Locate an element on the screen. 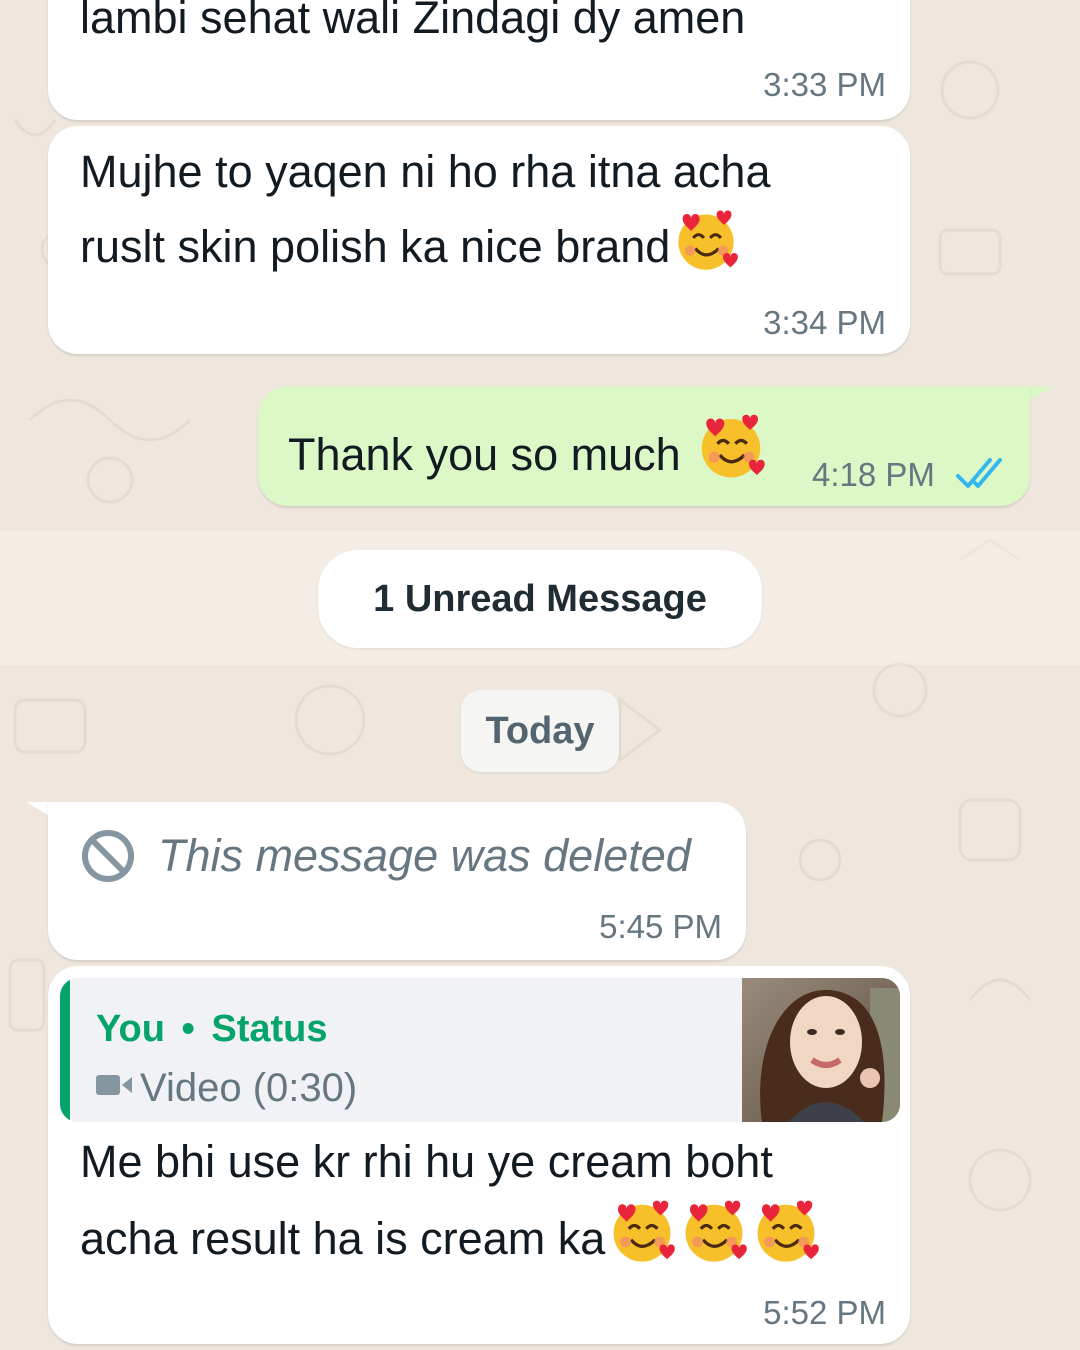  incoming-message-bubble: lambi sehat wali Zindagi dy amen 3:33 PM is located at coordinates (479, 60).